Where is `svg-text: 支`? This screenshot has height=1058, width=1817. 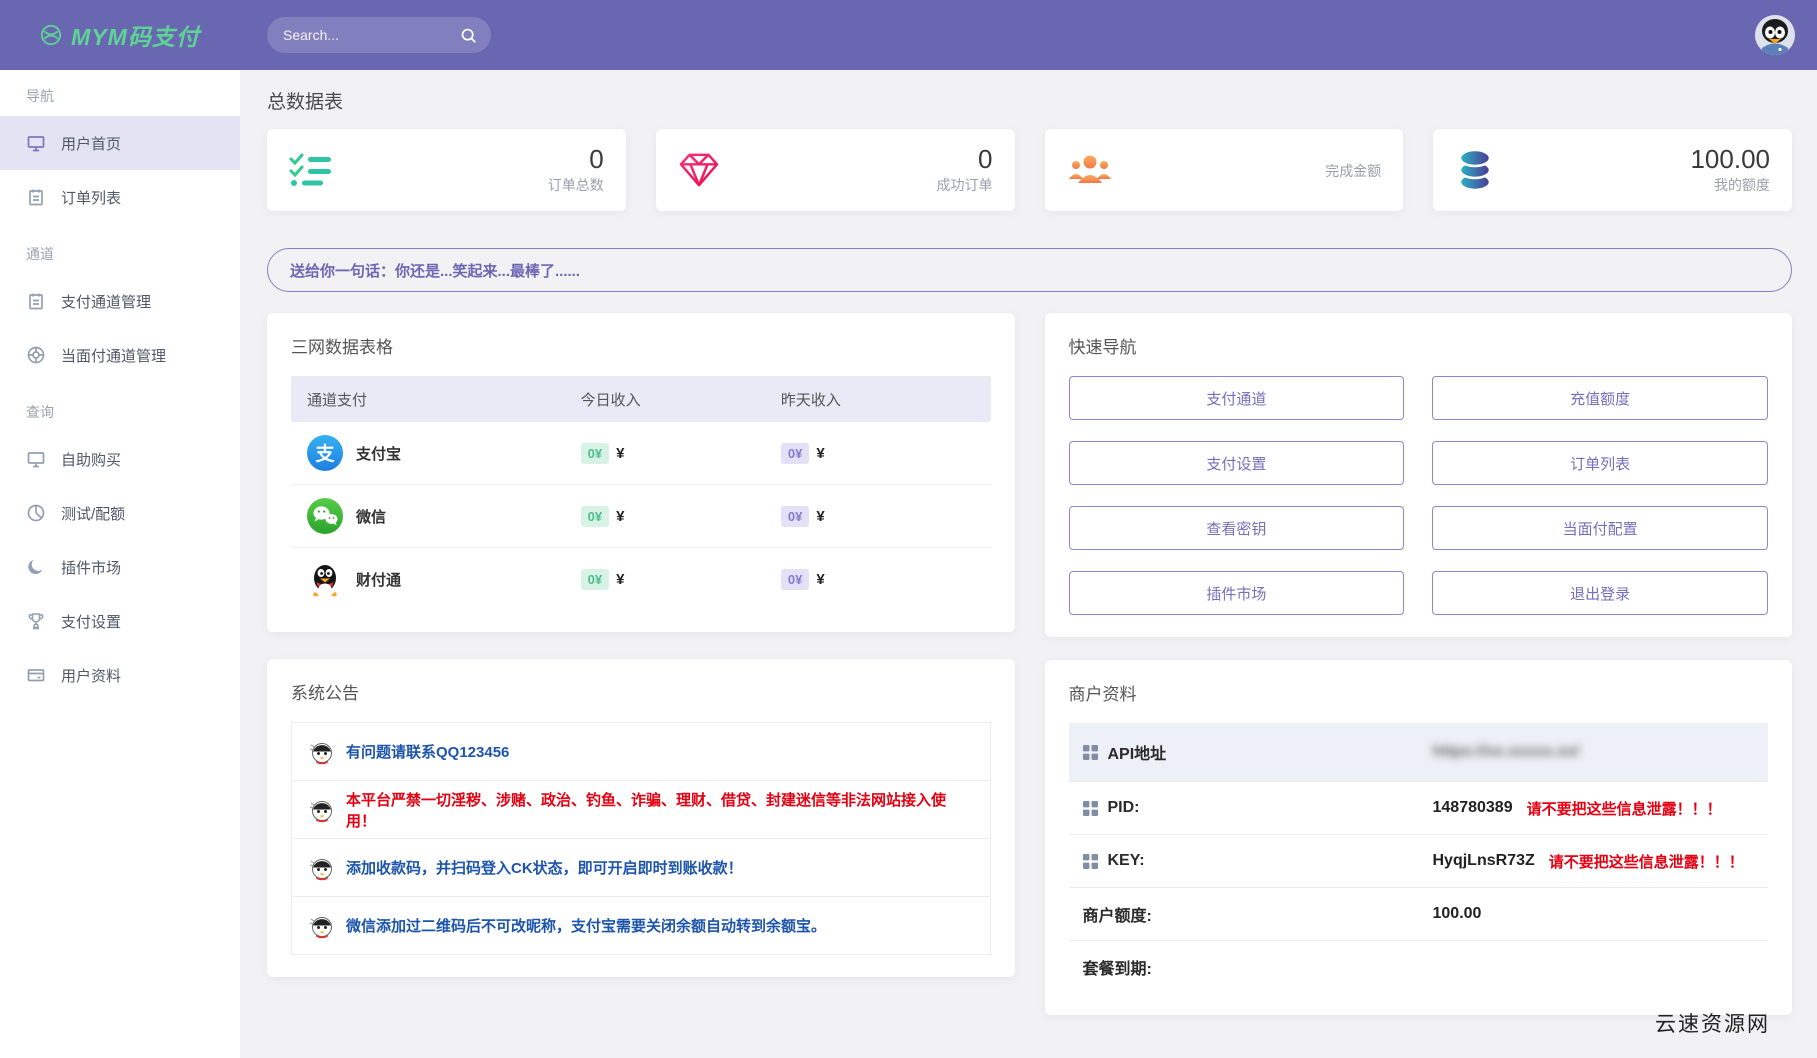
svg-text: 支 is located at coordinates (324, 454).